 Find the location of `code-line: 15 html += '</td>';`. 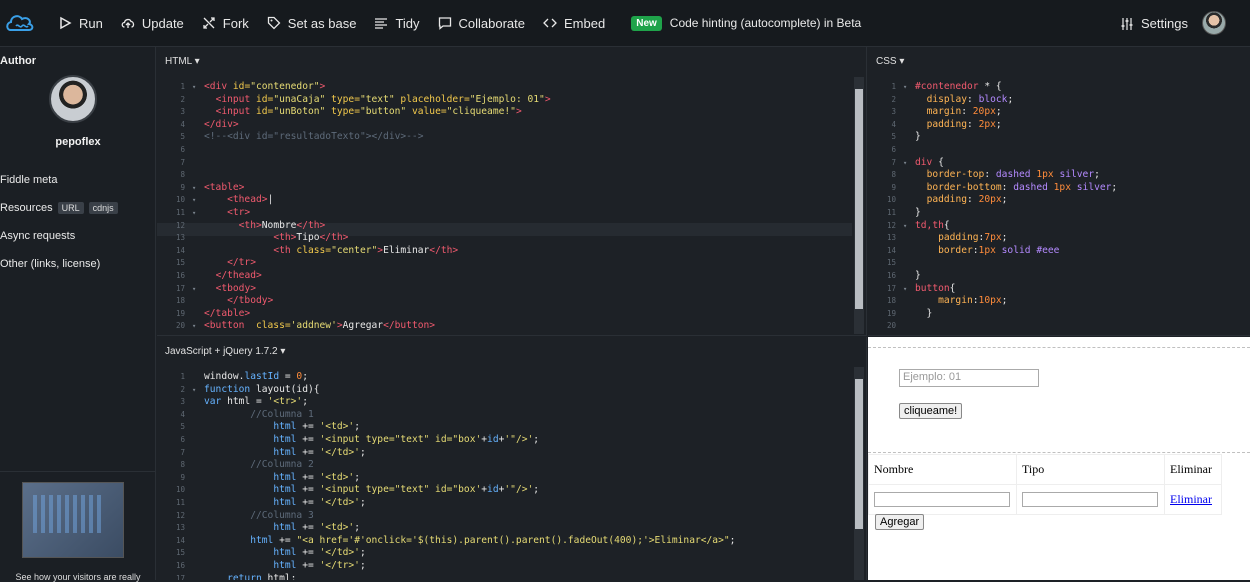

code-line: 15 html += '</td>'; is located at coordinates (511, 553).